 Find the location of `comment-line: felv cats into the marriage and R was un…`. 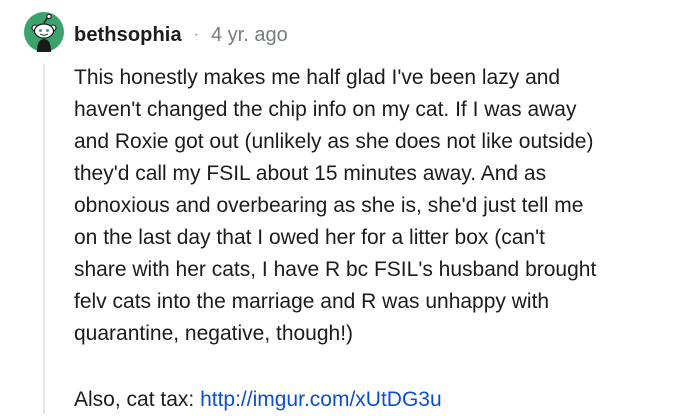

comment-line: felv cats into the marriage and R was un… is located at coordinates (312, 301).